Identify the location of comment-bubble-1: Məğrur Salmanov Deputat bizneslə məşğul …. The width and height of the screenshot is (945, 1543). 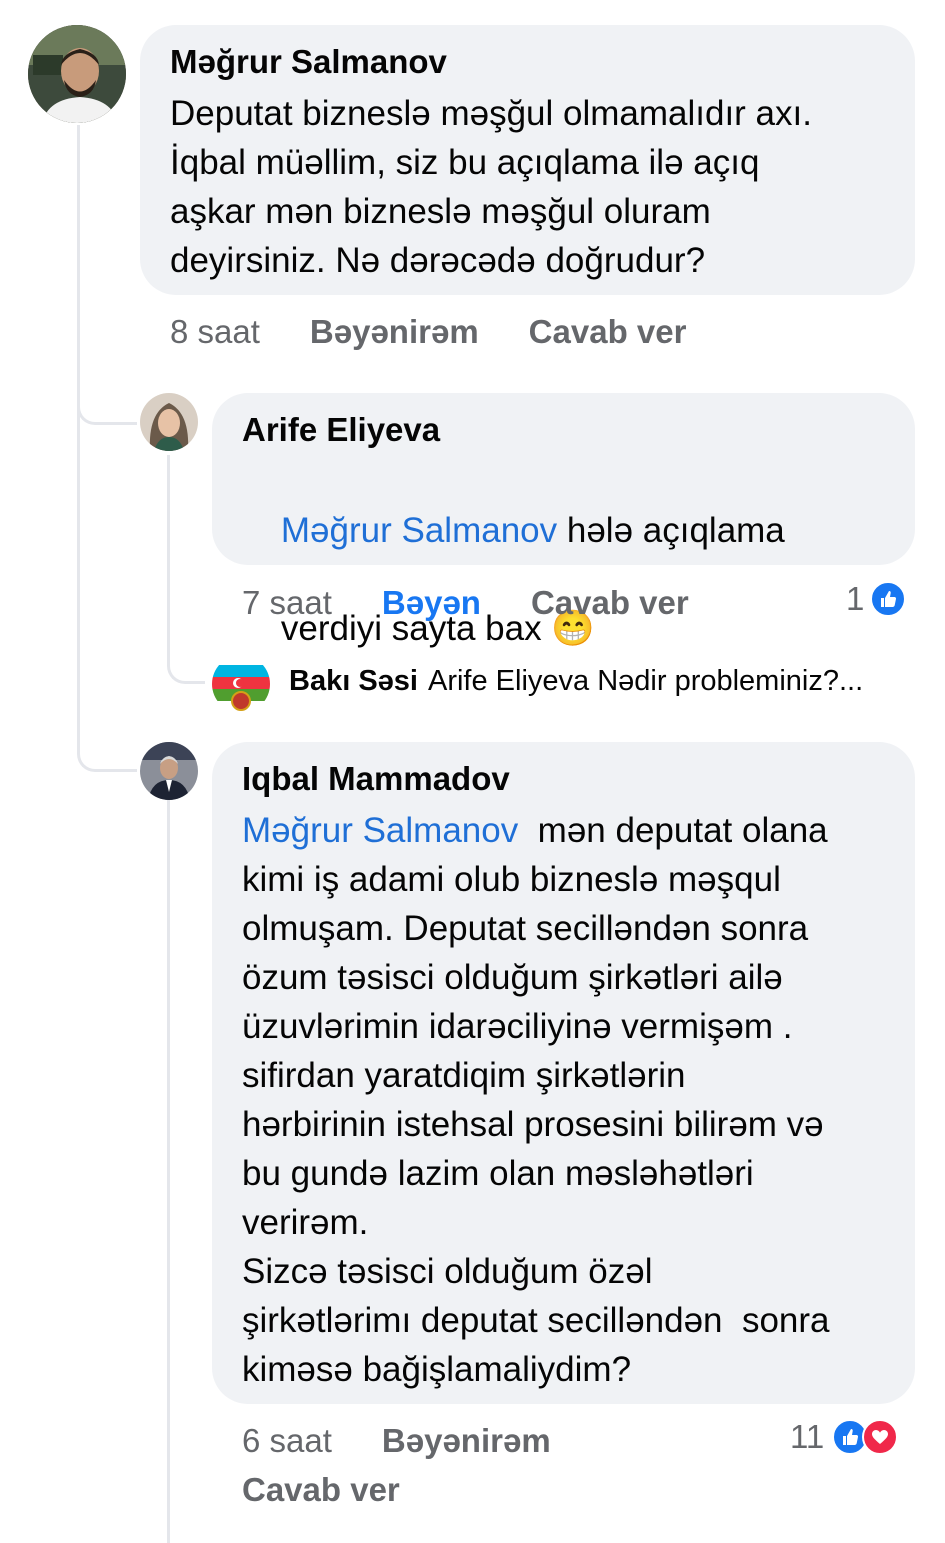
(527, 160).